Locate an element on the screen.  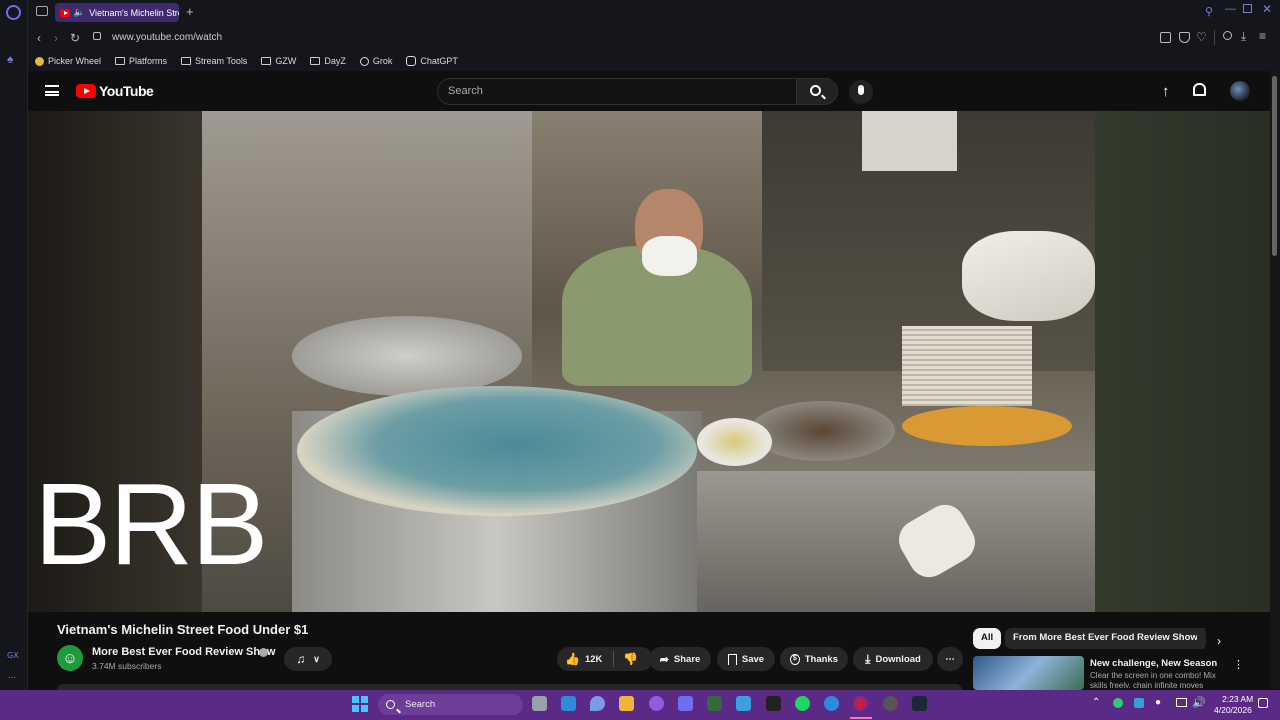
search-button is located at coordinates (817, 91).